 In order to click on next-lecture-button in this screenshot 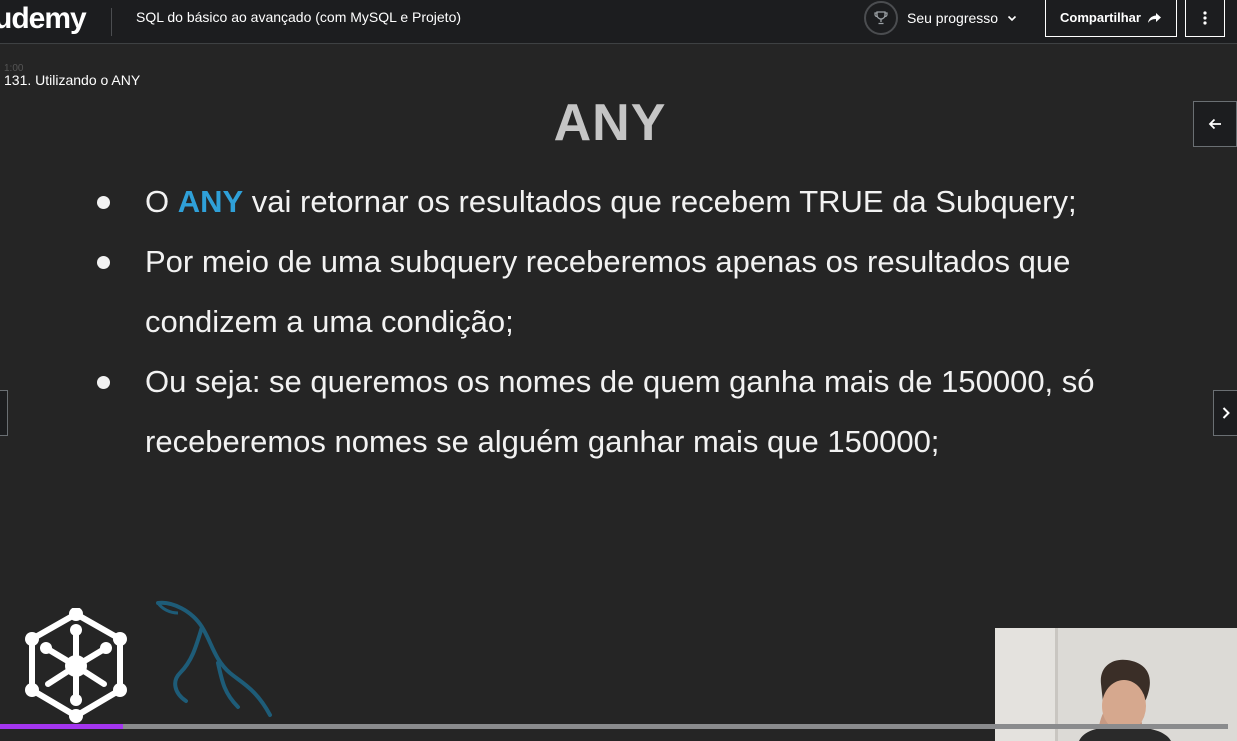, I will do `click(1225, 413)`.